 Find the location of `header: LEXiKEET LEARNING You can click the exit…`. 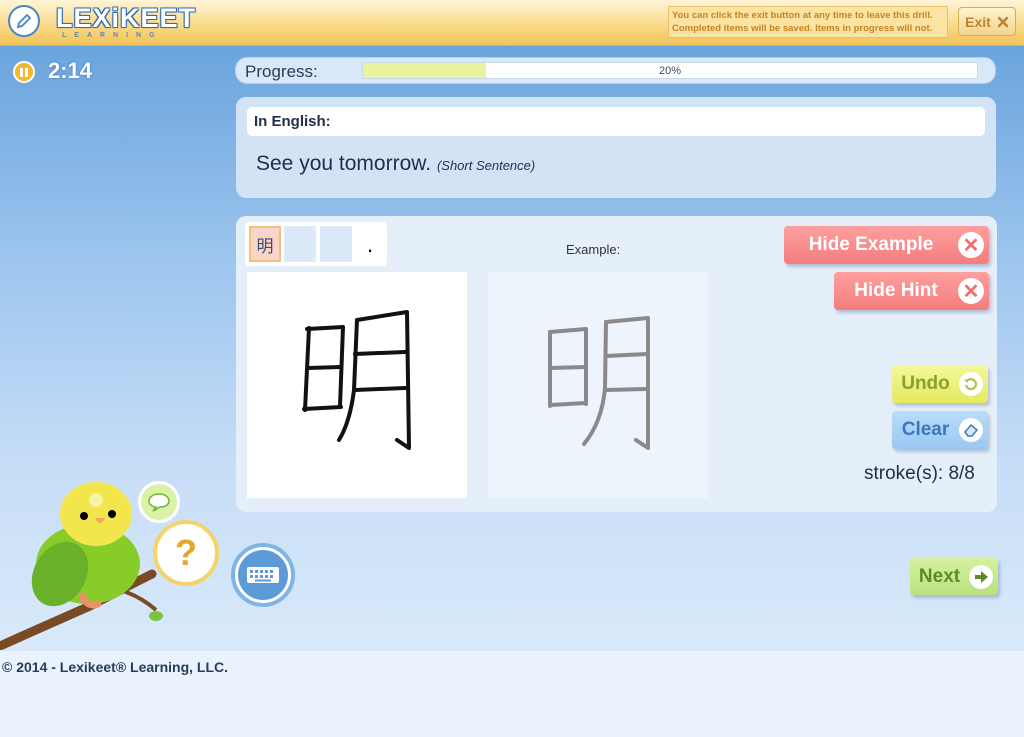

header: LEXiKEET LEARNING You can click the exit… is located at coordinates (512, 23).